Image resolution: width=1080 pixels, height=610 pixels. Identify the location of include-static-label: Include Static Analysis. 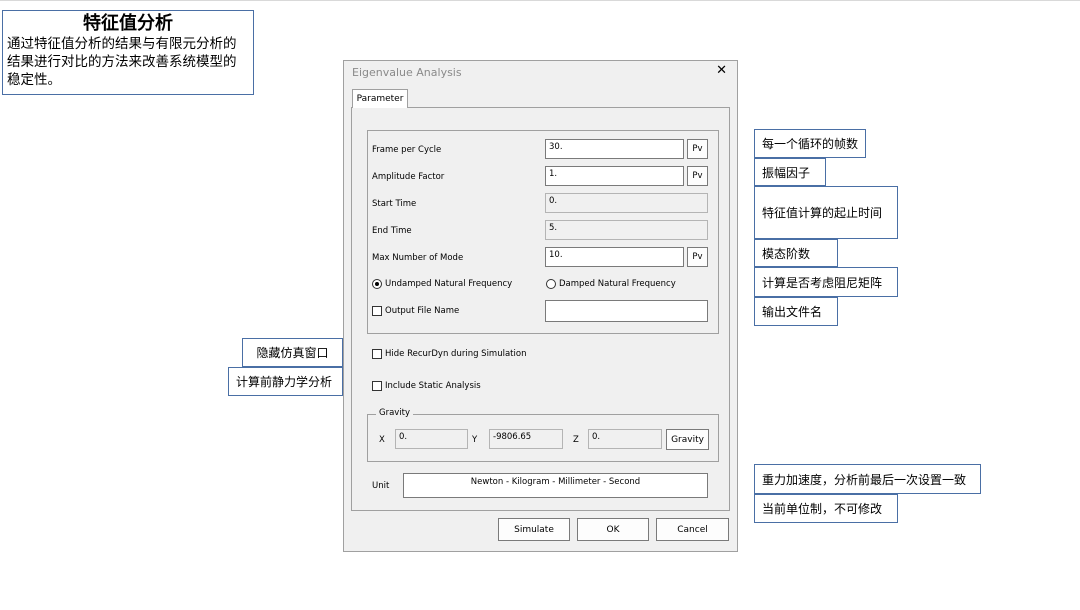
(433, 386).